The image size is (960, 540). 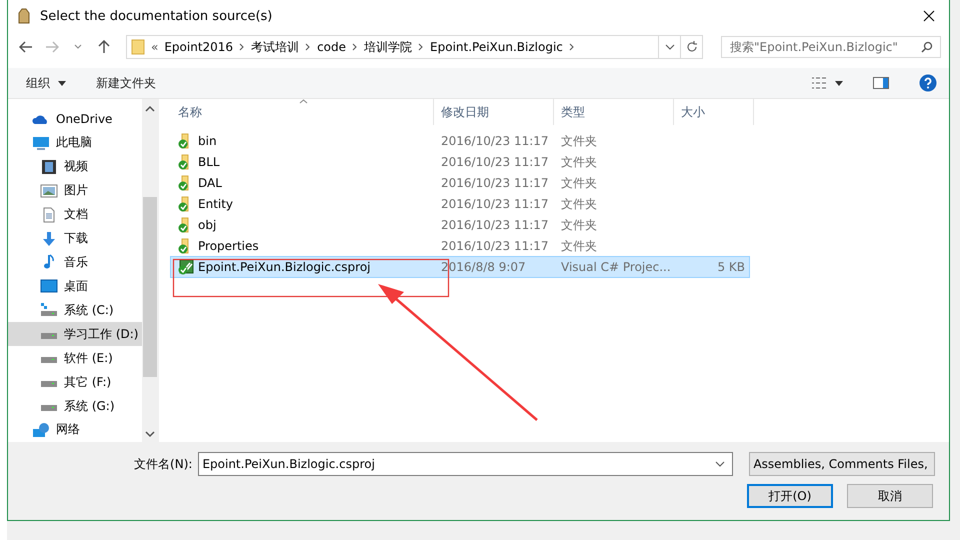 What do you see at coordinates (157, 16) in the screenshot?
I see `window-title: Select the documentation source(s)` at bounding box center [157, 16].